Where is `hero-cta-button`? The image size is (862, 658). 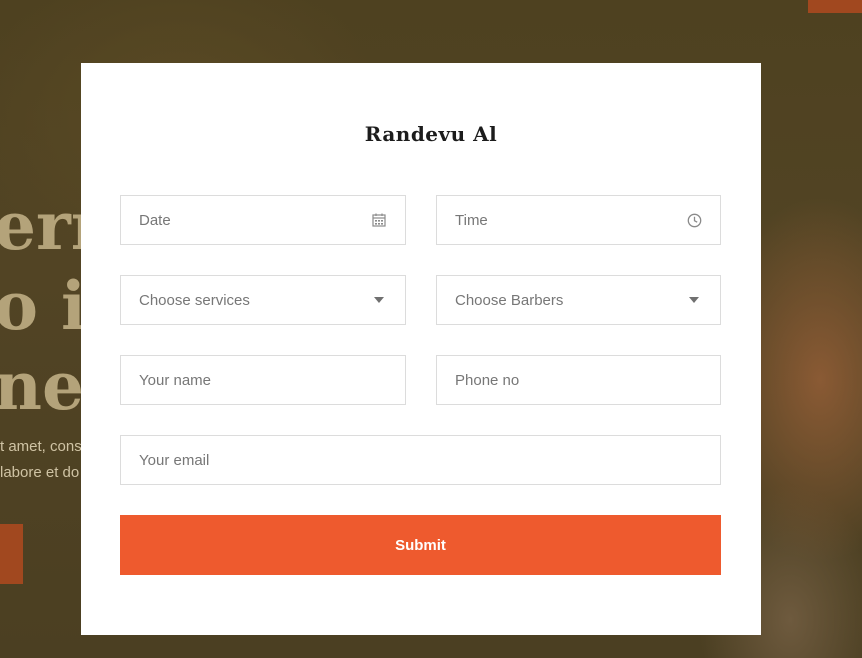 hero-cta-button is located at coordinates (11, 554).